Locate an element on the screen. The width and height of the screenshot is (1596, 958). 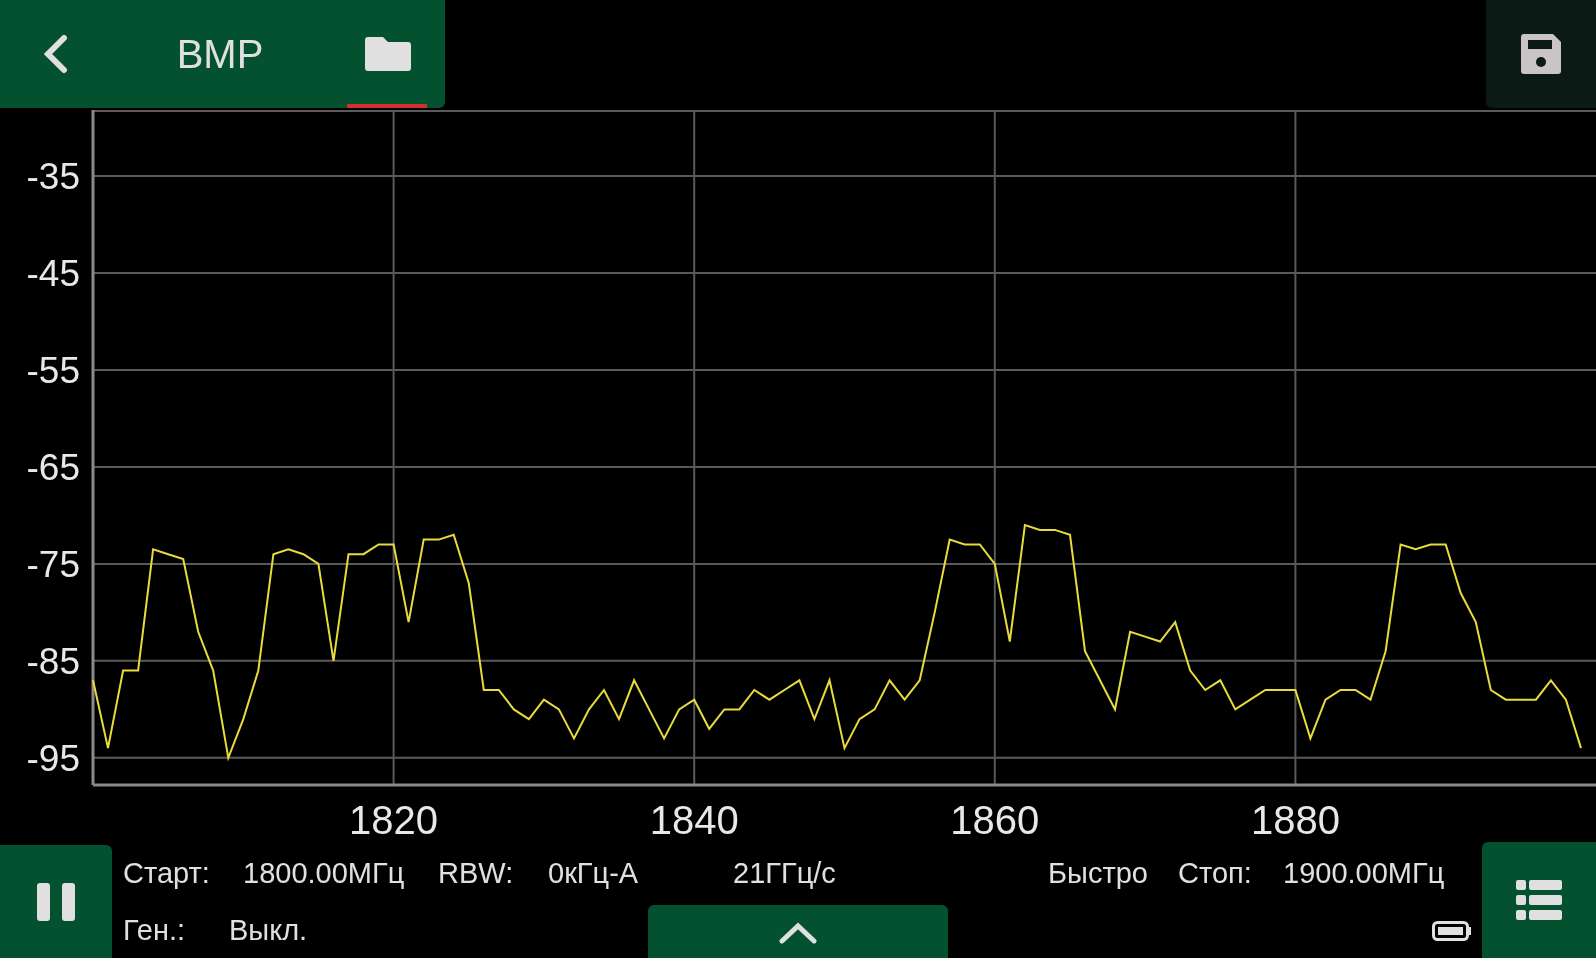
chevron-up-icon is located at coordinates (798, 932).